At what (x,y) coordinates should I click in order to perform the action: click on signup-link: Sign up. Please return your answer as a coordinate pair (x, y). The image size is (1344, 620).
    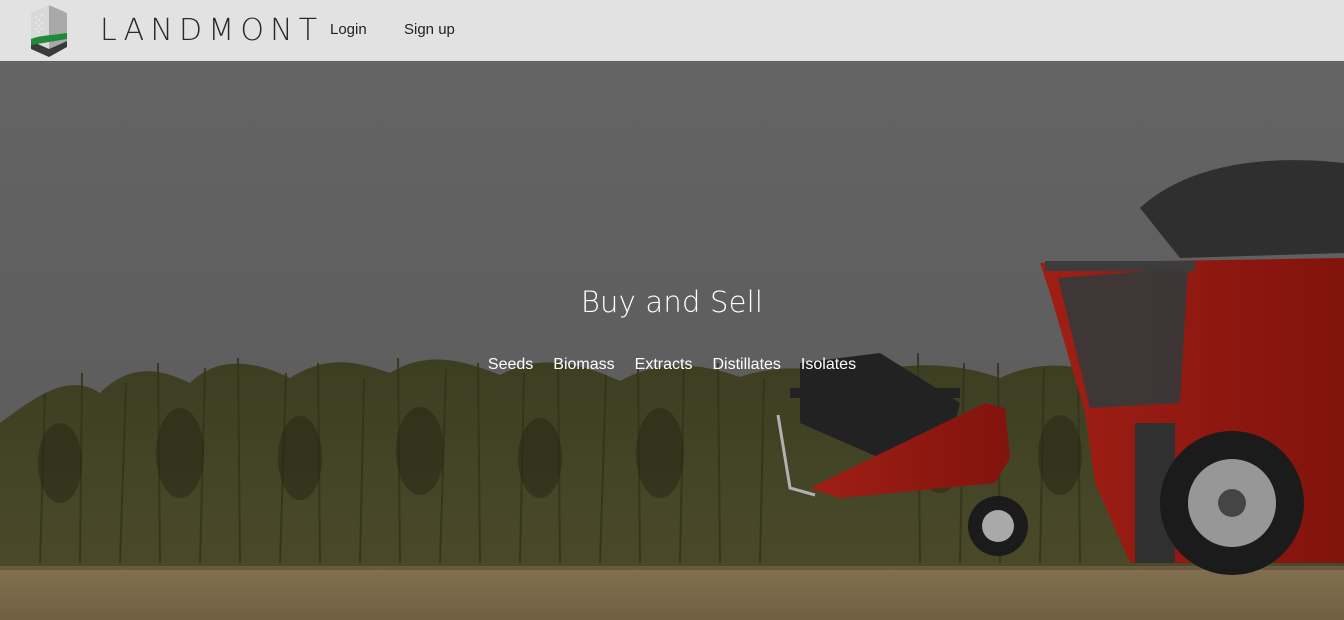
    Looking at the image, I should click on (429, 29).